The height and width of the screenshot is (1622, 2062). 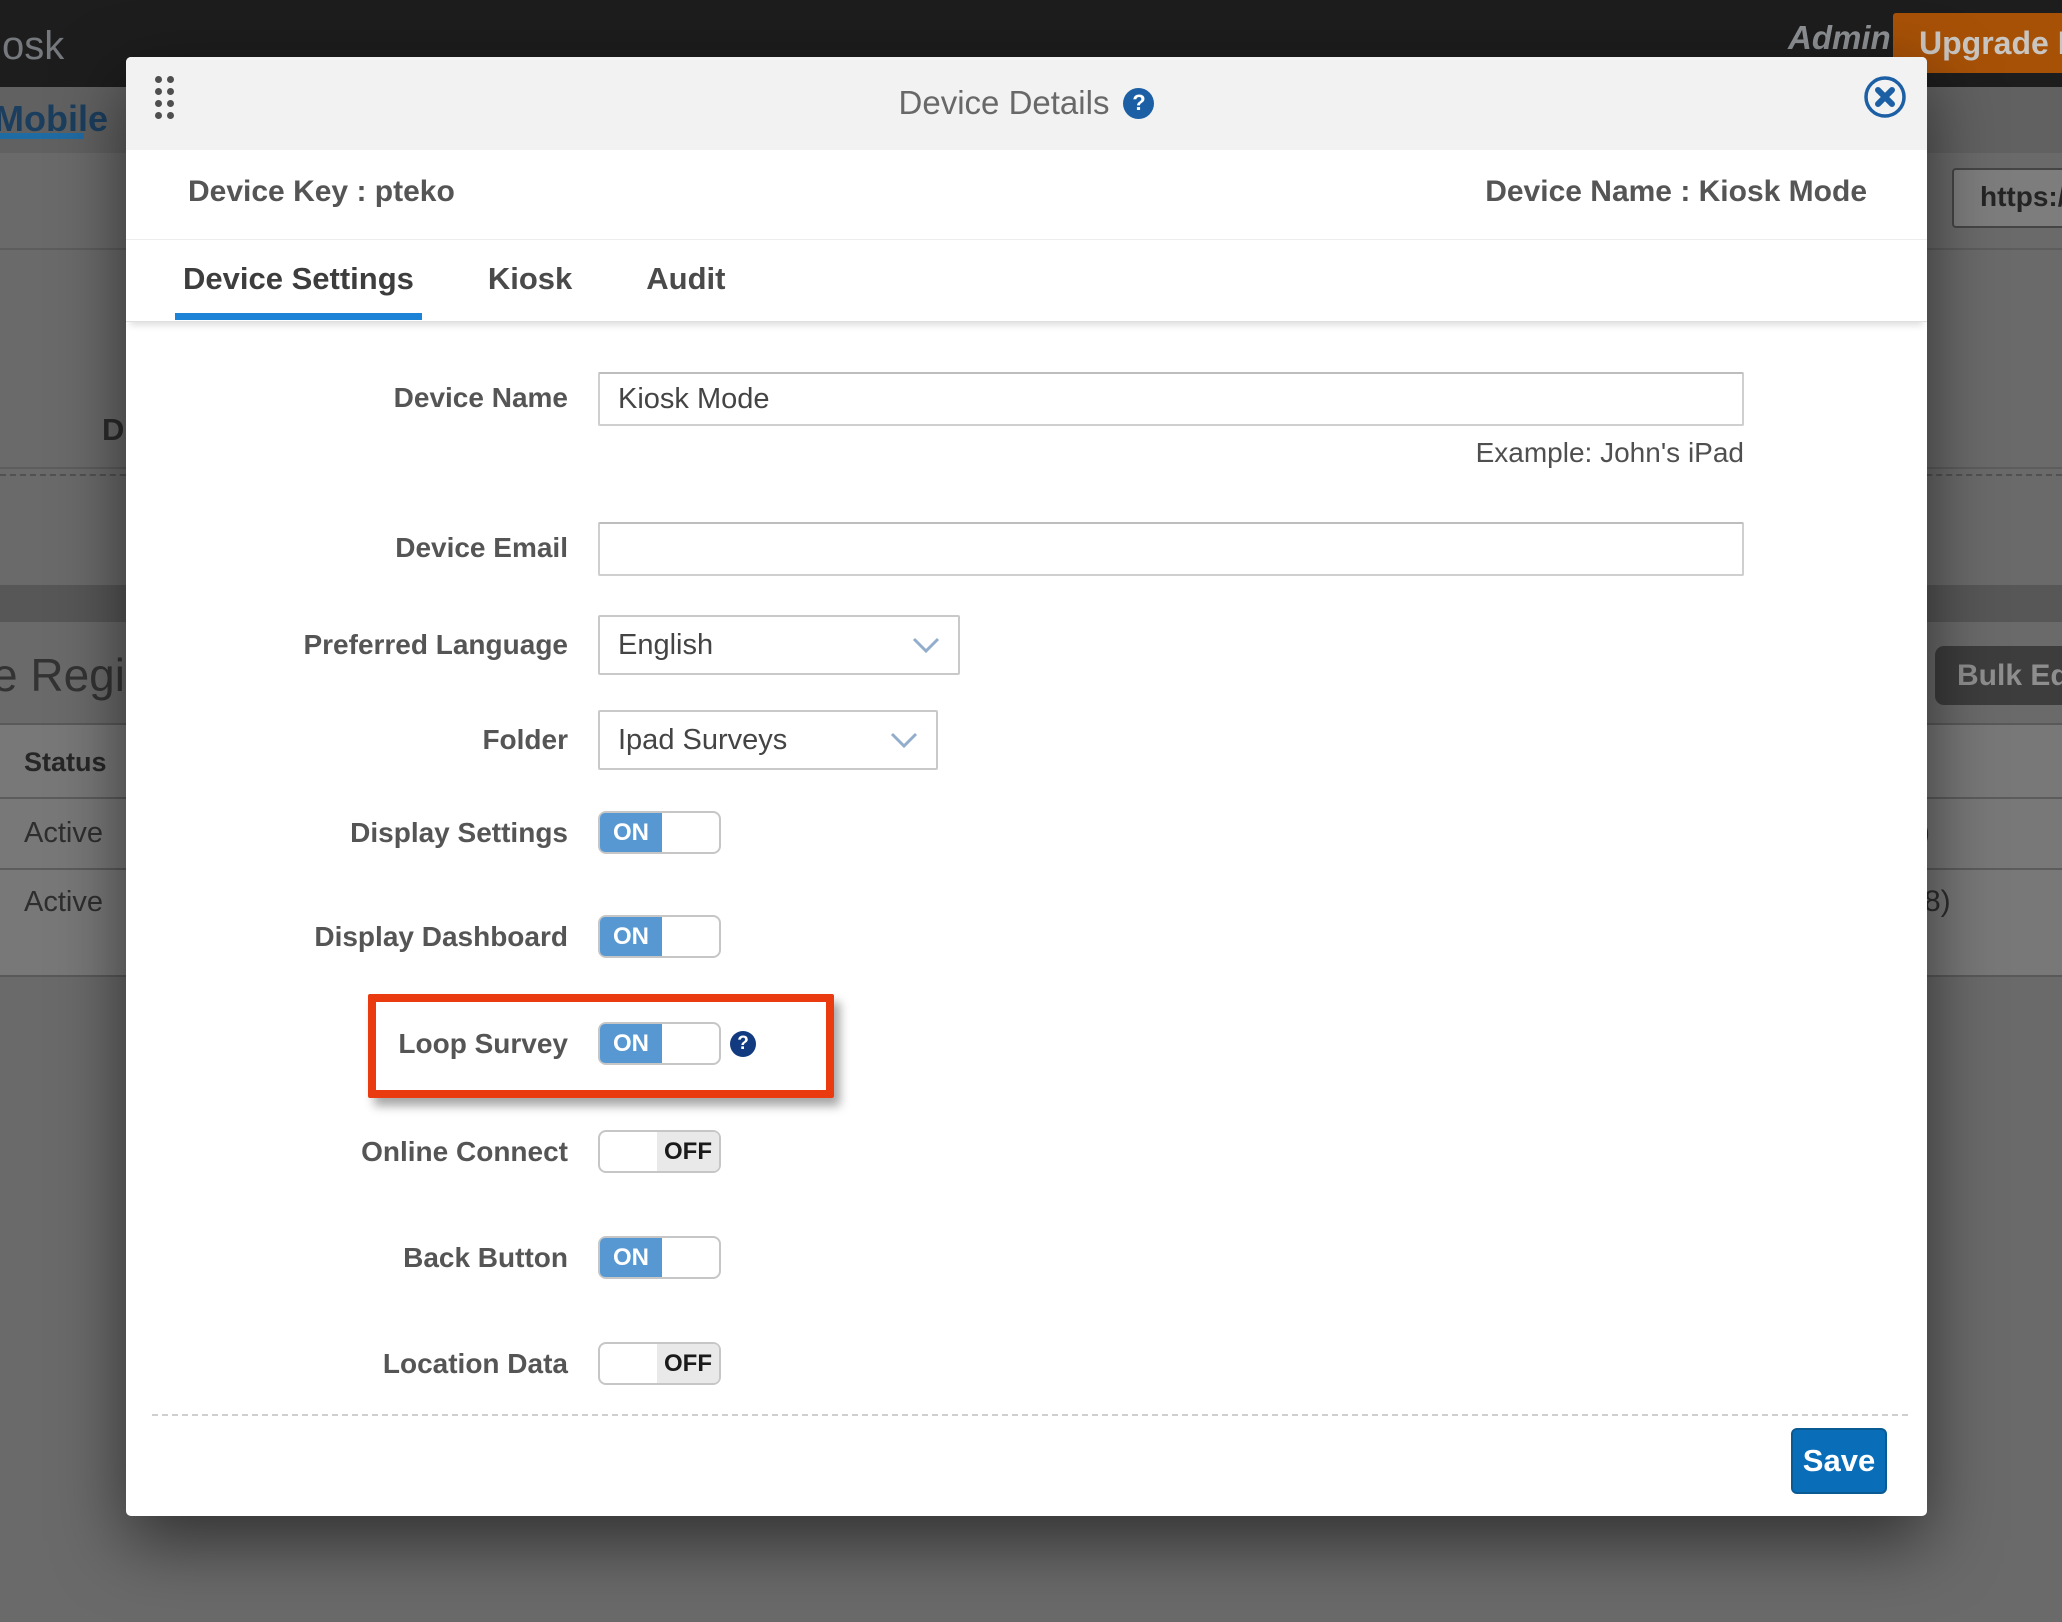 I want to click on online-connect-label: Online Connect, so click(x=464, y=1151).